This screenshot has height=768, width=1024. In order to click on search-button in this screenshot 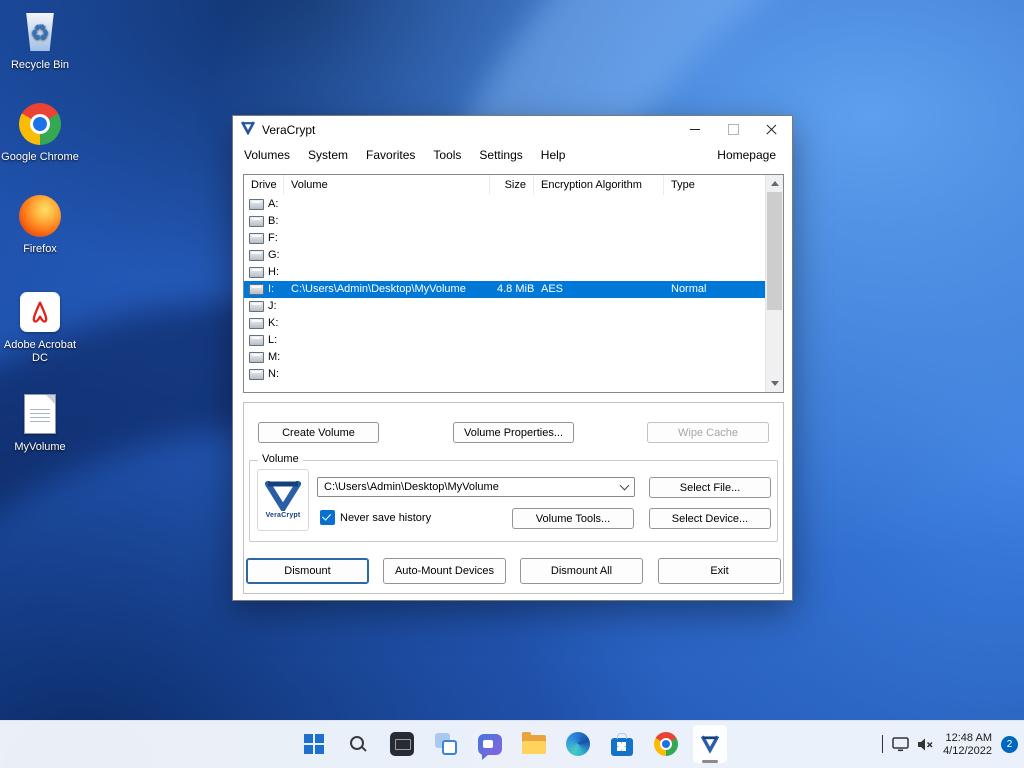, I will do `click(358, 744)`.